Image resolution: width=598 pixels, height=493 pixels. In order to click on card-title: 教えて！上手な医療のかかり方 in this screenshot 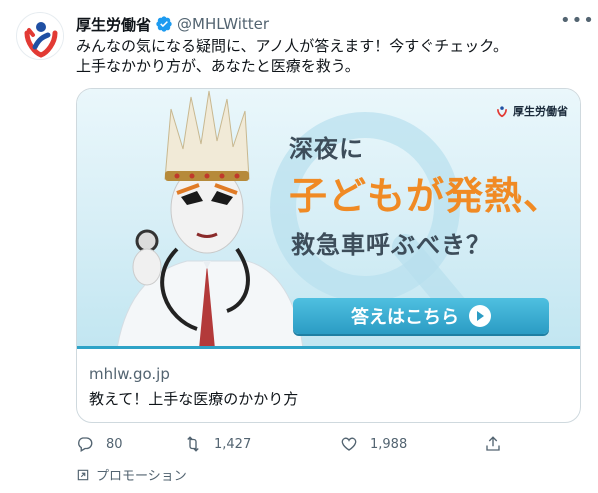, I will do `click(193, 398)`.